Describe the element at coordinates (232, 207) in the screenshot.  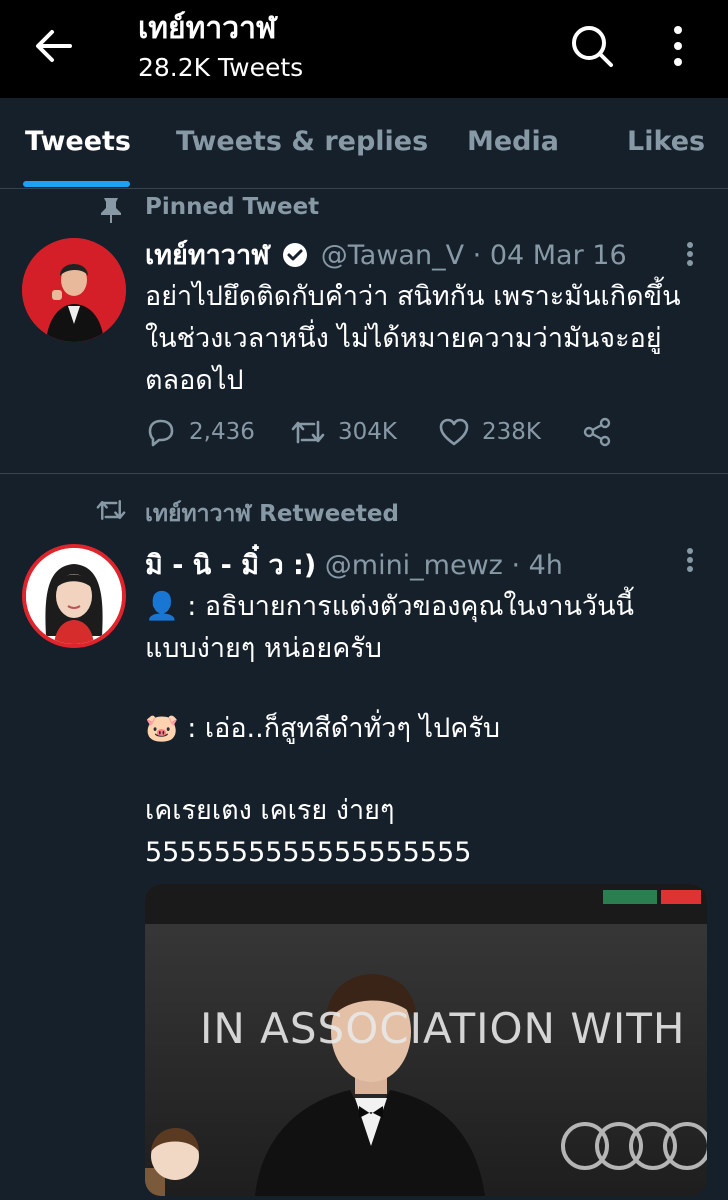
I see `pinned-label: Pinned Tweet` at that location.